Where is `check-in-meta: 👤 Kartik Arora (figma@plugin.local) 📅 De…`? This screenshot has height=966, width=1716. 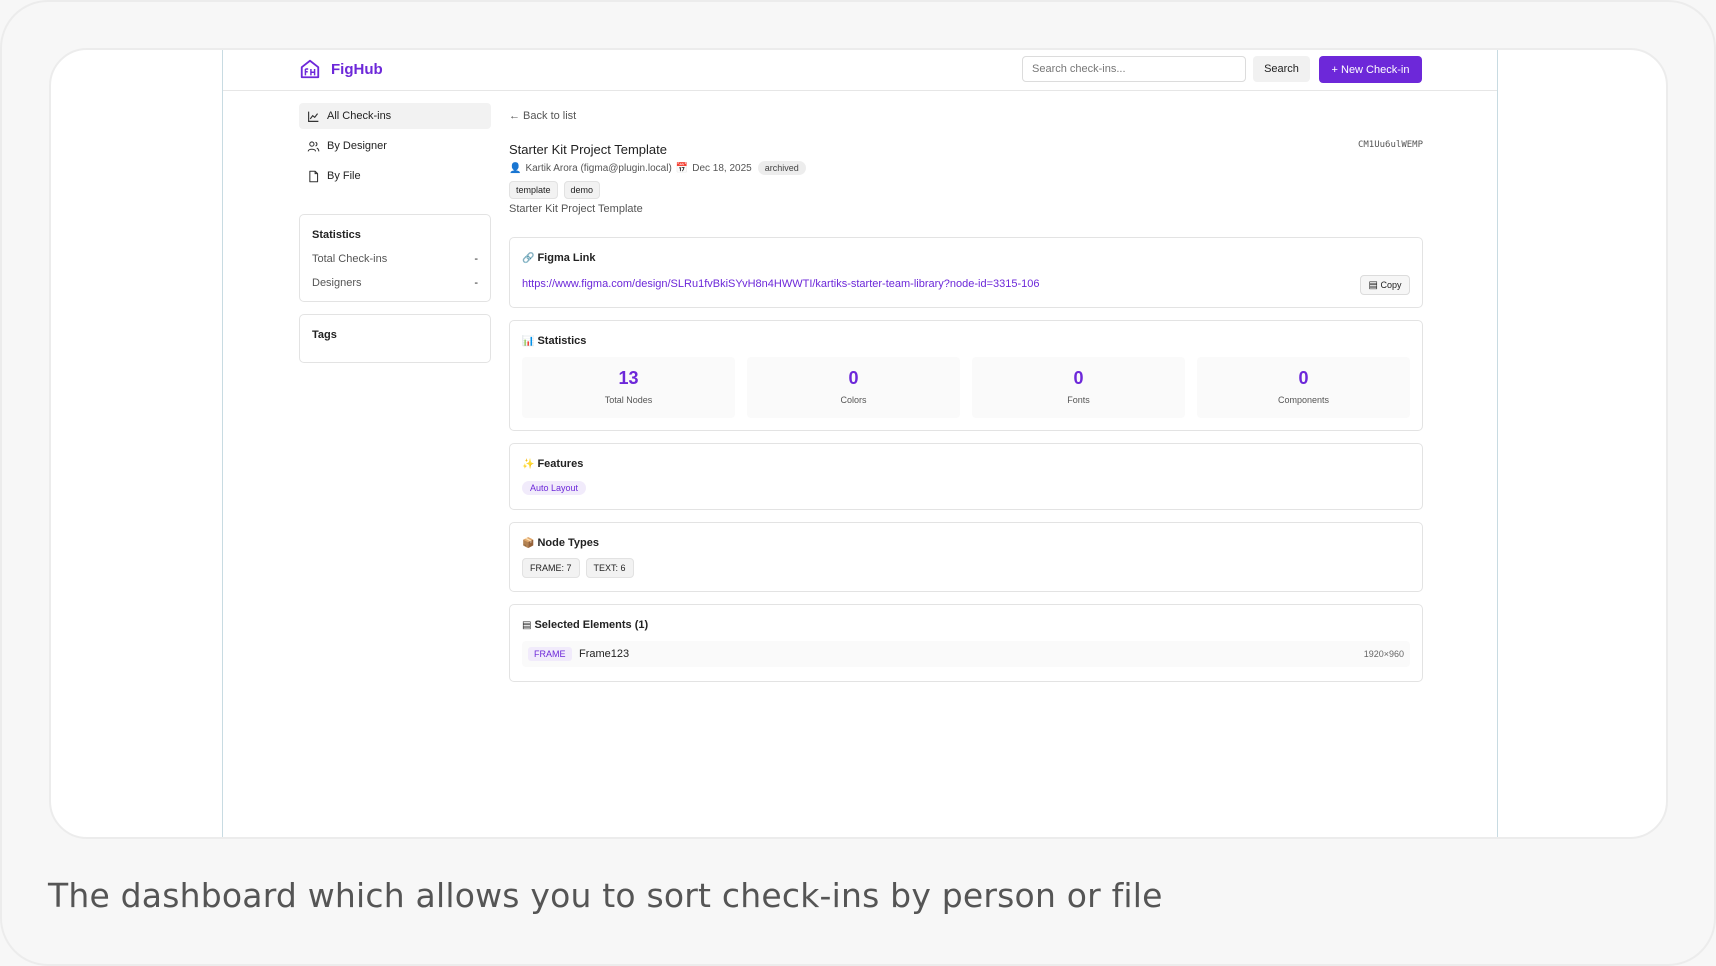
check-in-meta: 👤 Kartik Arora (figma@plugin.local) 📅 De… is located at coordinates (657, 168).